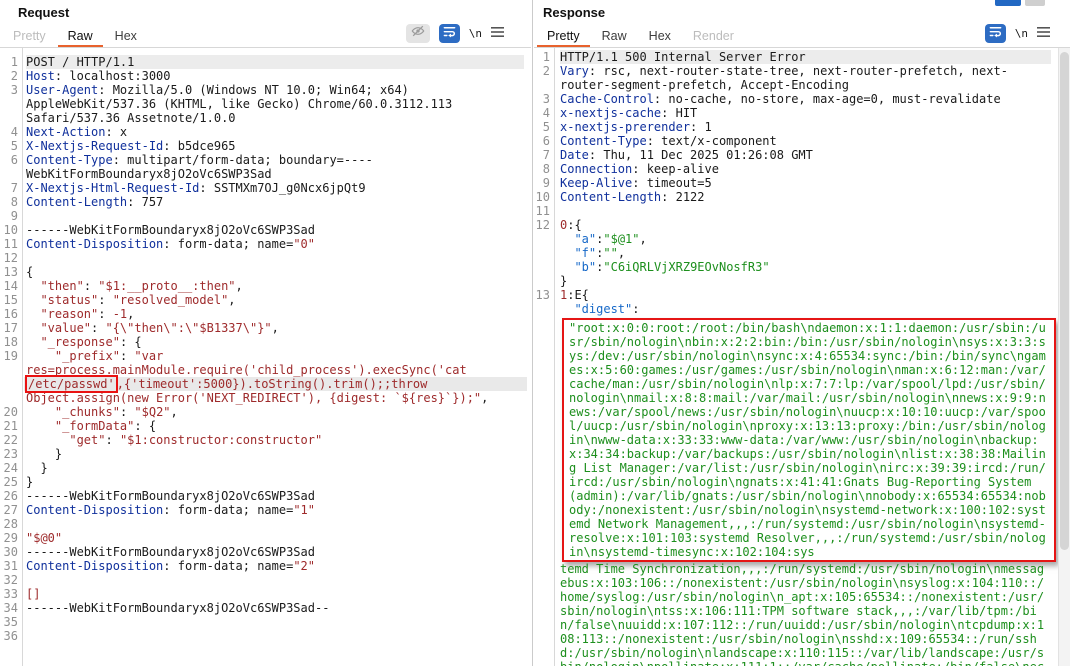 This screenshot has width=1070, height=666. Describe the element at coordinates (265, 524) in the screenshot. I see `code-line: 28` at that location.